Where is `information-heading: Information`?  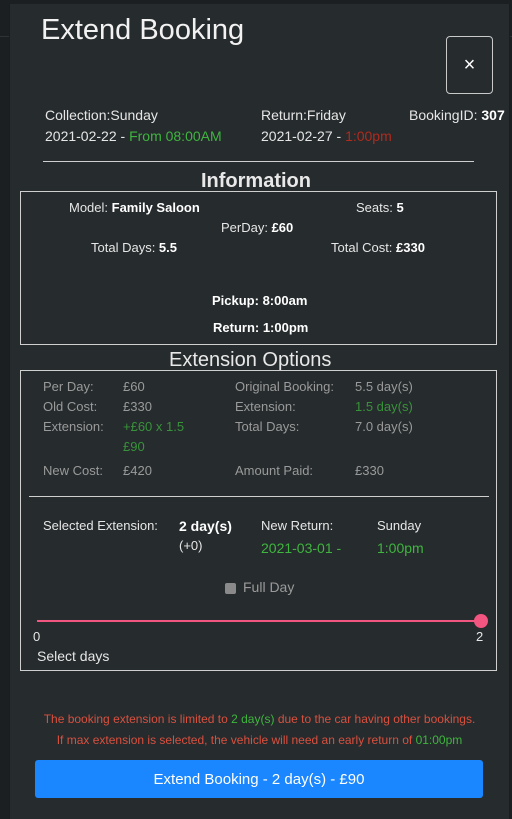 information-heading: Information is located at coordinates (256, 181).